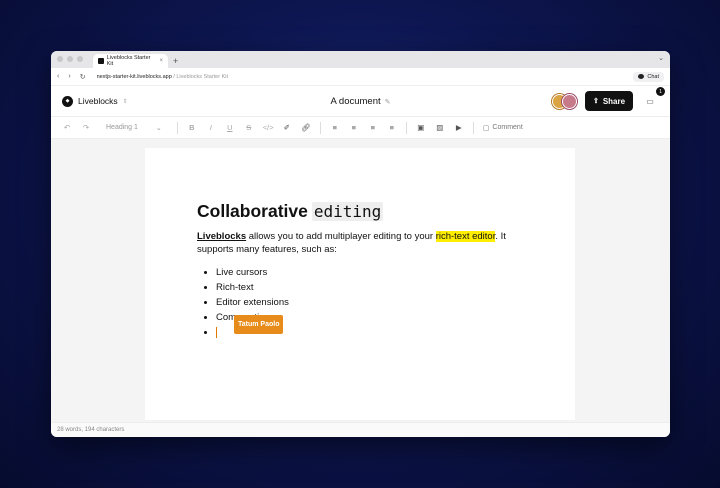 Image resolution: width=720 pixels, height=488 pixels. Describe the element at coordinates (373, 127) in the screenshot. I see `align-right-icon: ≡` at that location.